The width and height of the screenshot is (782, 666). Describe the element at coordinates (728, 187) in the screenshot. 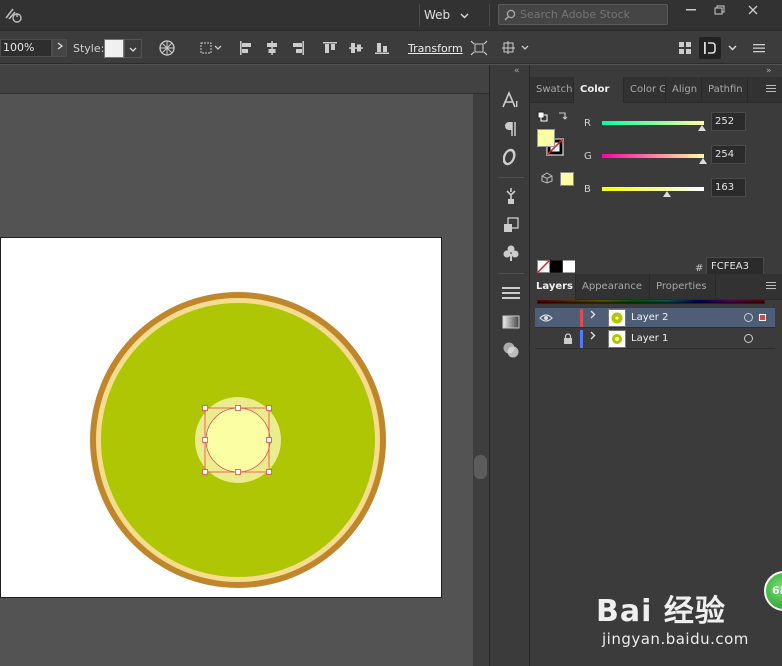

I see `blue-value-field: 163` at that location.